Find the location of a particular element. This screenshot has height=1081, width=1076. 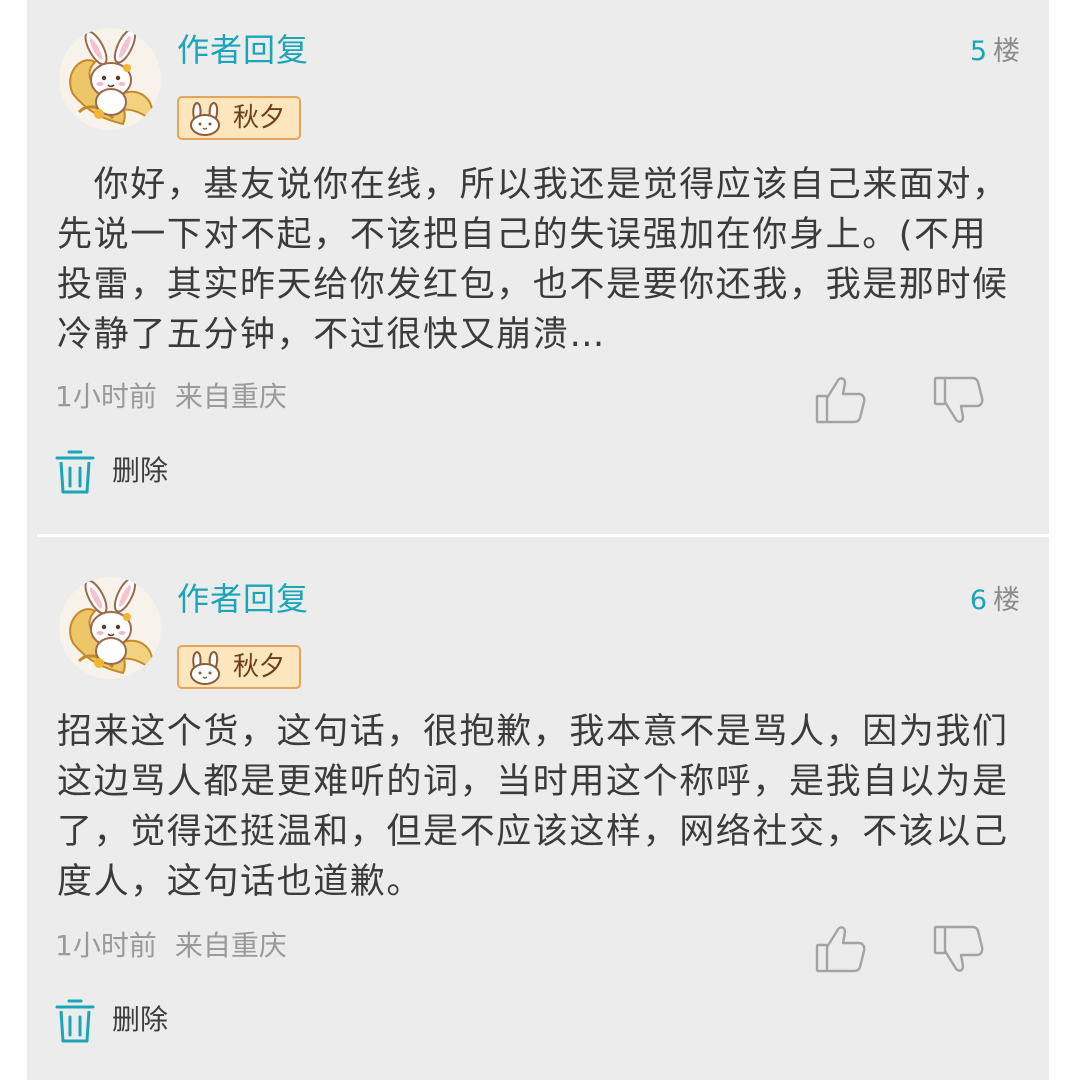

floor-number: 5楼 is located at coordinates (995, 51).